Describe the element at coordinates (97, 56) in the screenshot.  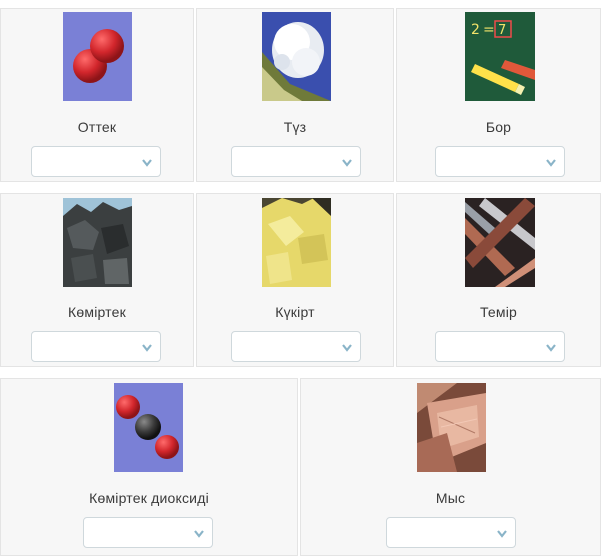
I see `oxygen-molecule-icon` at that location.